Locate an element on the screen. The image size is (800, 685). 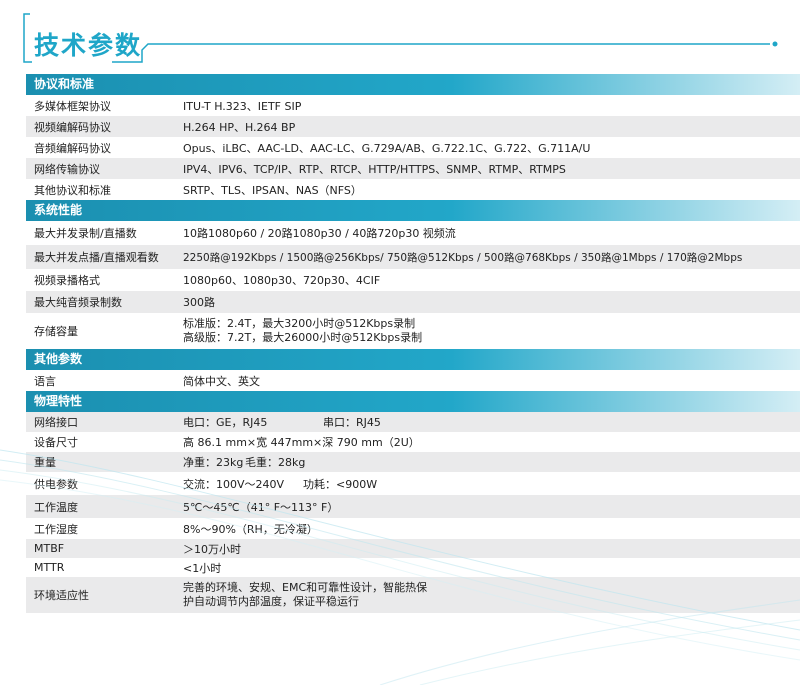
value-line: 高级版：7.2T，最大26000小时@512Kbps录制 is located at coordinates (303, 337).